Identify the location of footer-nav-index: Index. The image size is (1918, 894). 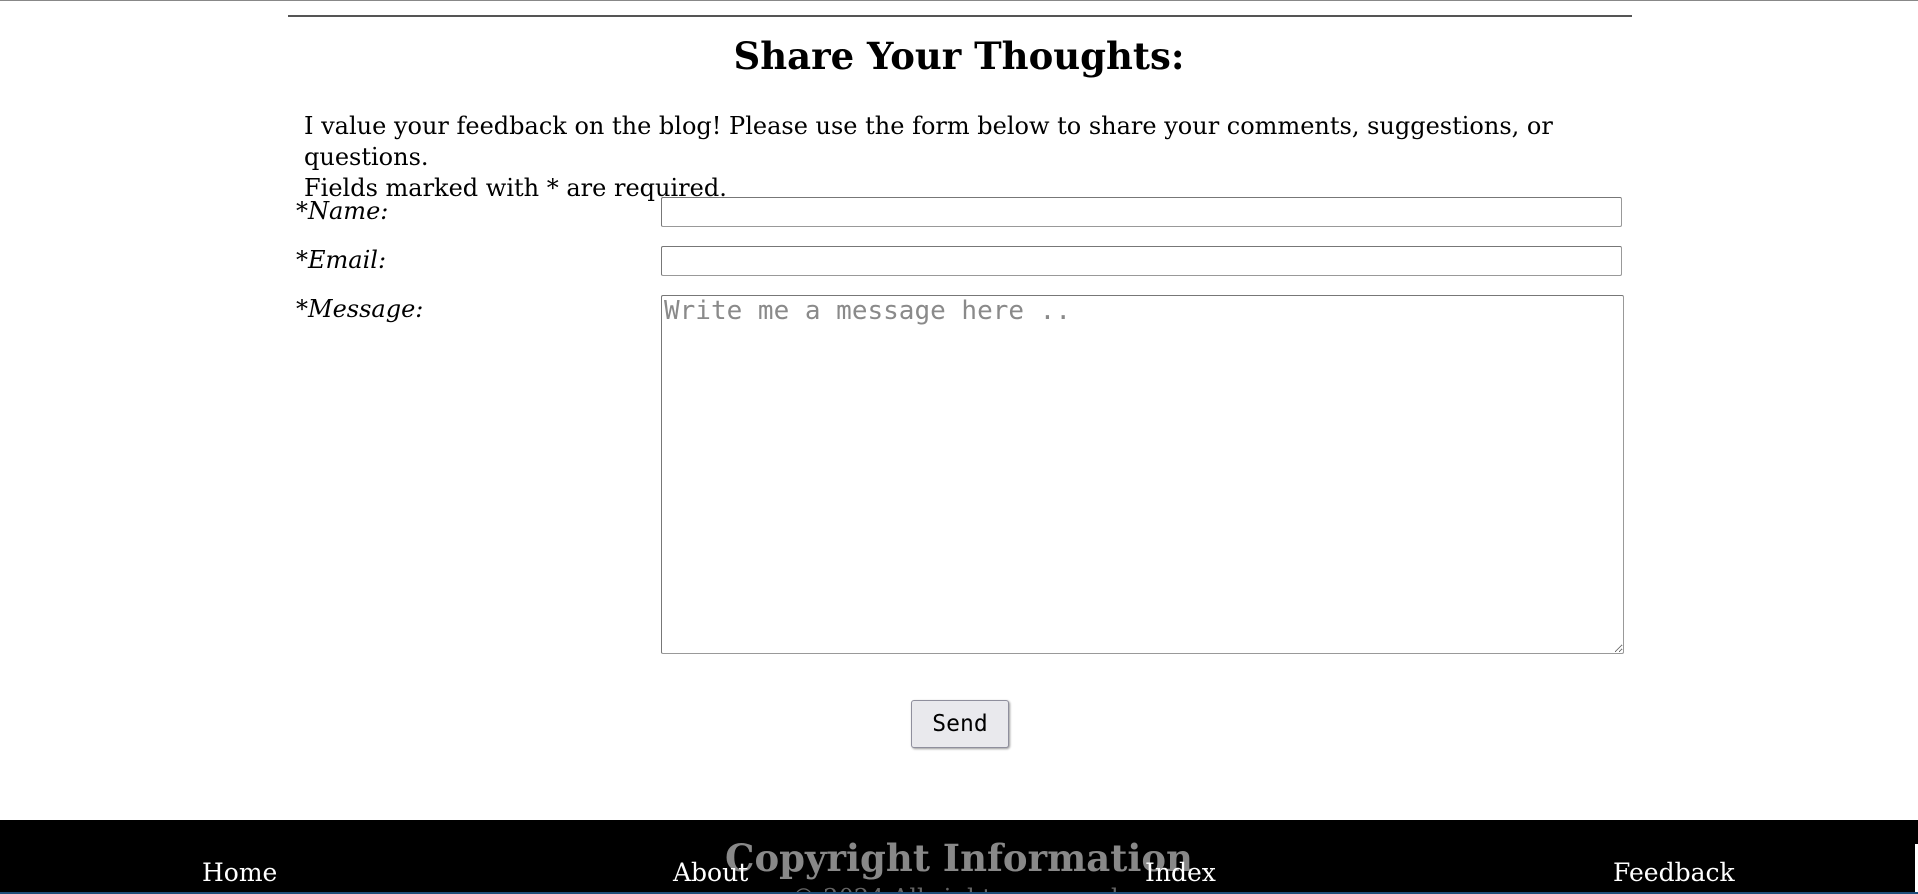
(1180, 872).